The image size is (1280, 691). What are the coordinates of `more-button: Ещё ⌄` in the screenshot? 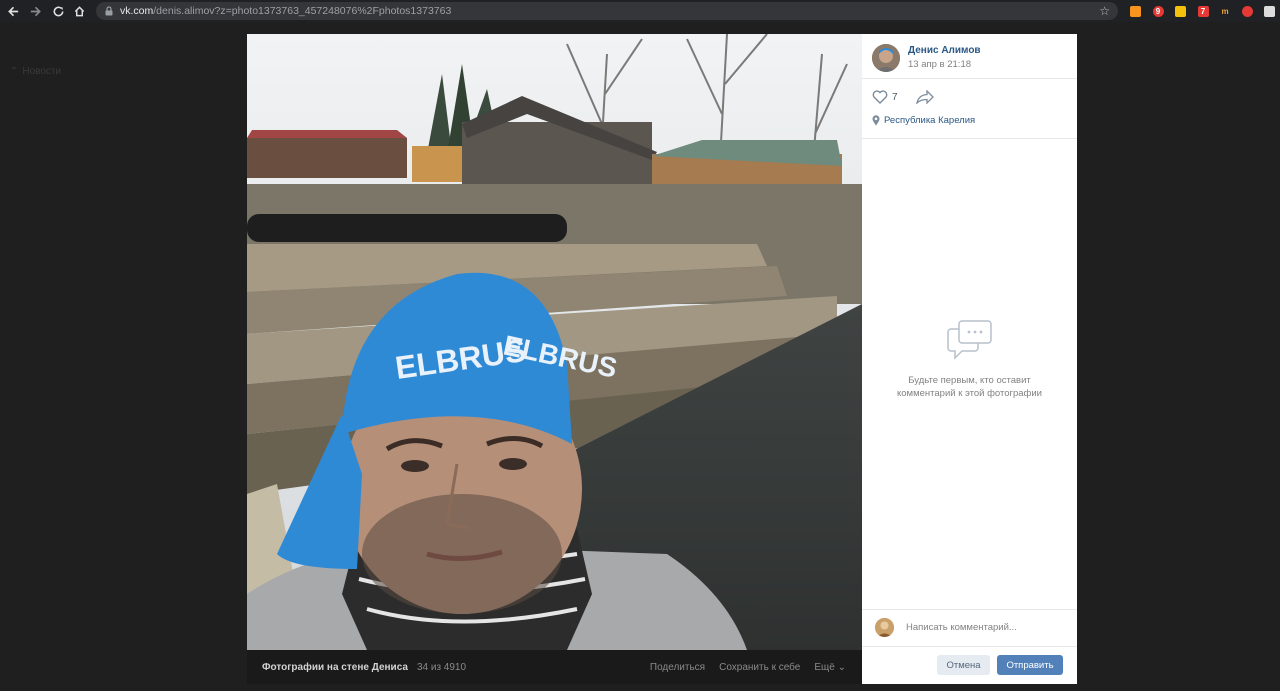 It's located at (830, 667).